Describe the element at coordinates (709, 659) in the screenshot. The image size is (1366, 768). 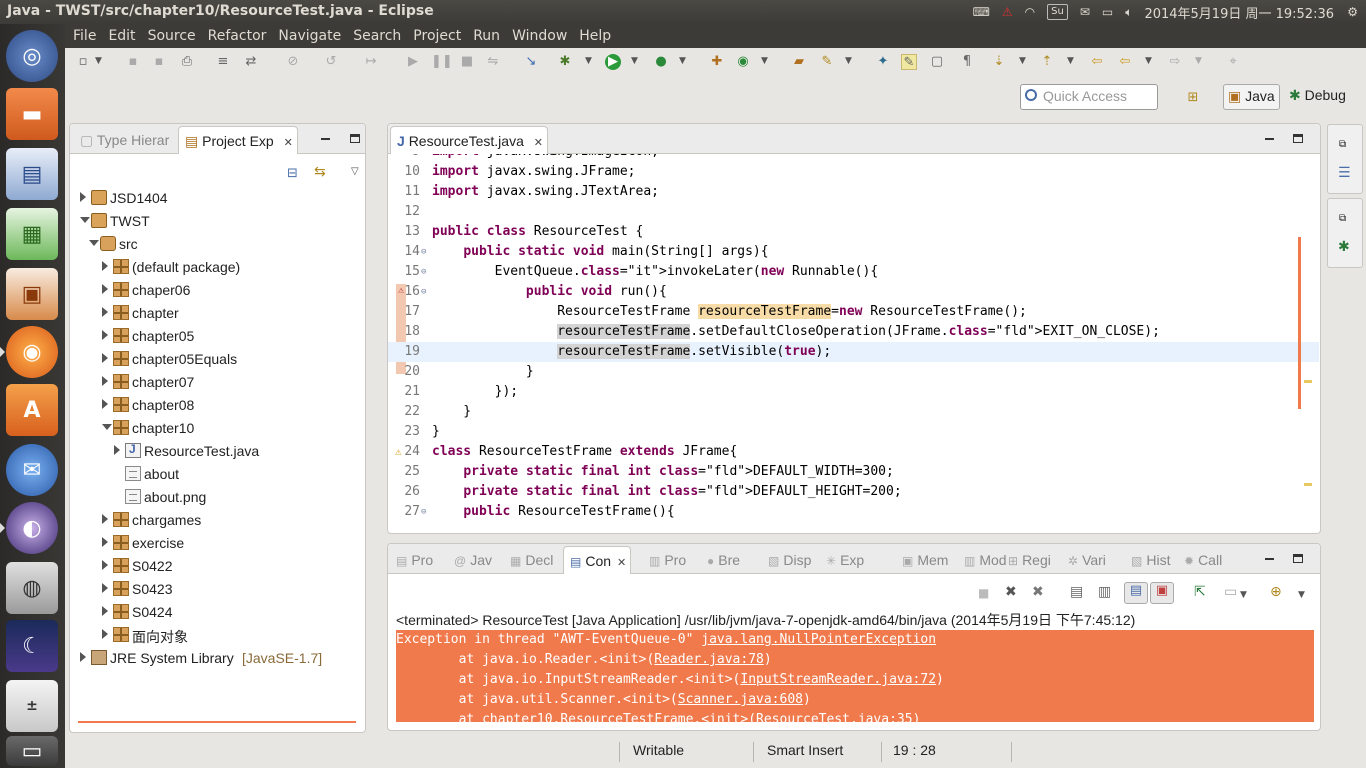
I see `stacktrace-link: Reader.java:78` at that location.